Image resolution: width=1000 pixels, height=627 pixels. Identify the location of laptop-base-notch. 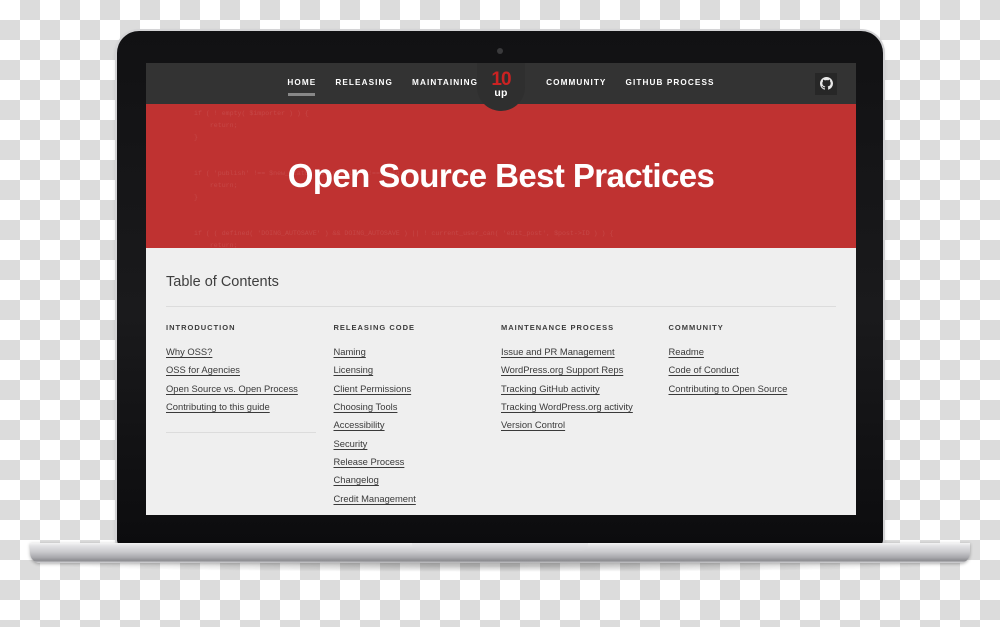
(500, 547).